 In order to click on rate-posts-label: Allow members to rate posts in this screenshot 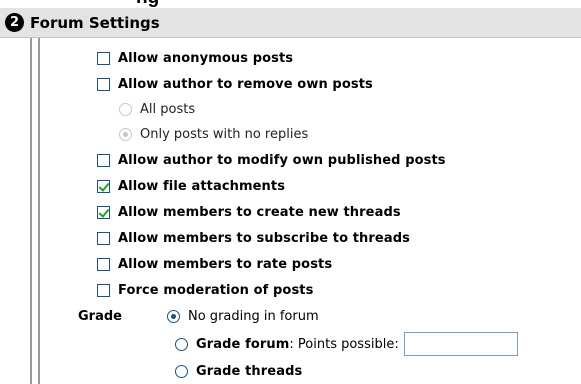, I will do `click(225, 264)`.